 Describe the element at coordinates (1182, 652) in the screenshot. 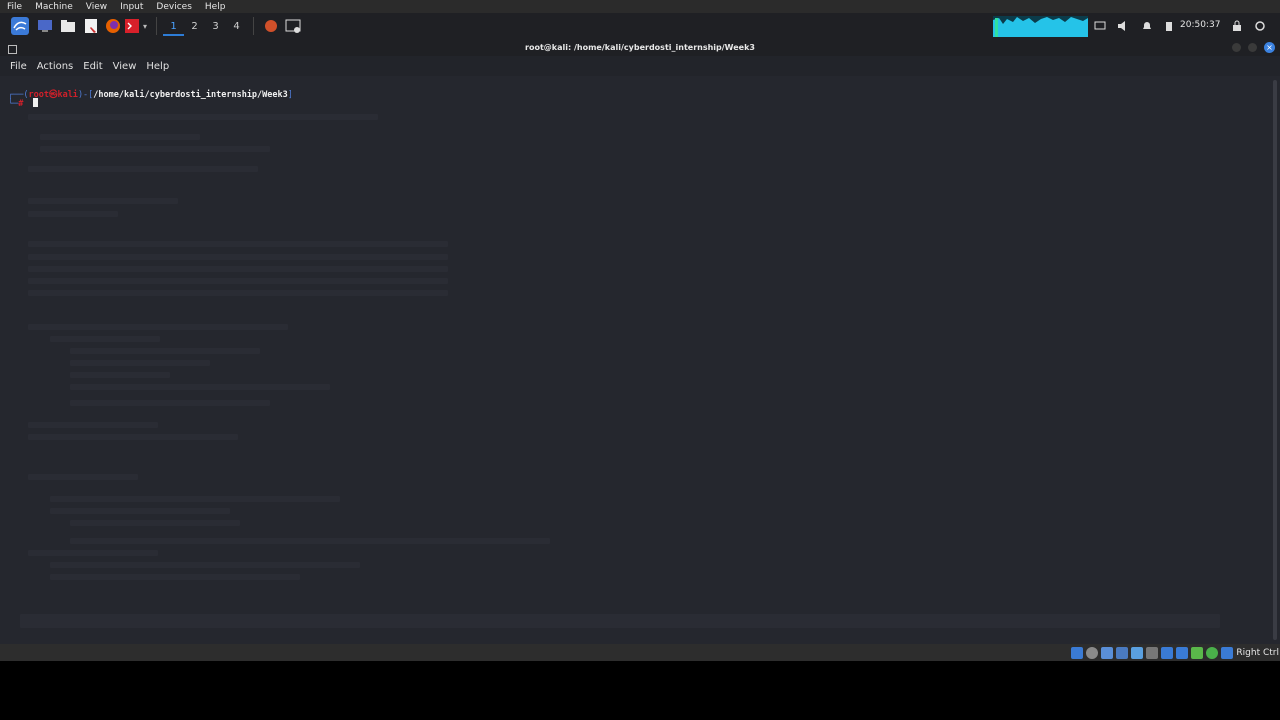

I see `recording-icon` at that location.